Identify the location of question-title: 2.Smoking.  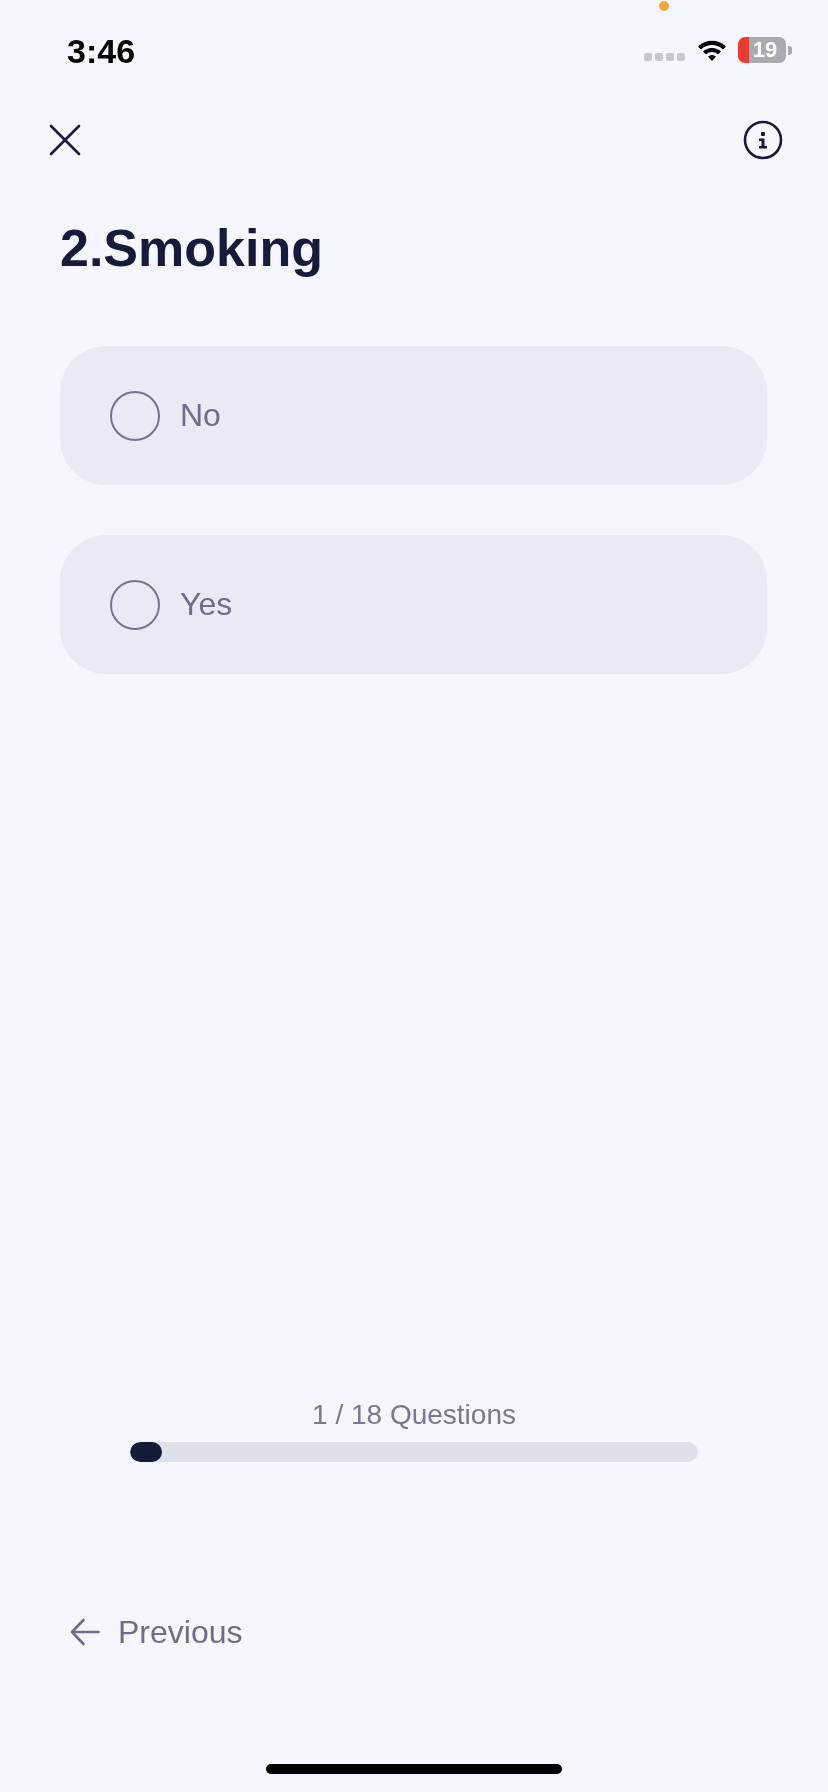
(191, 248).